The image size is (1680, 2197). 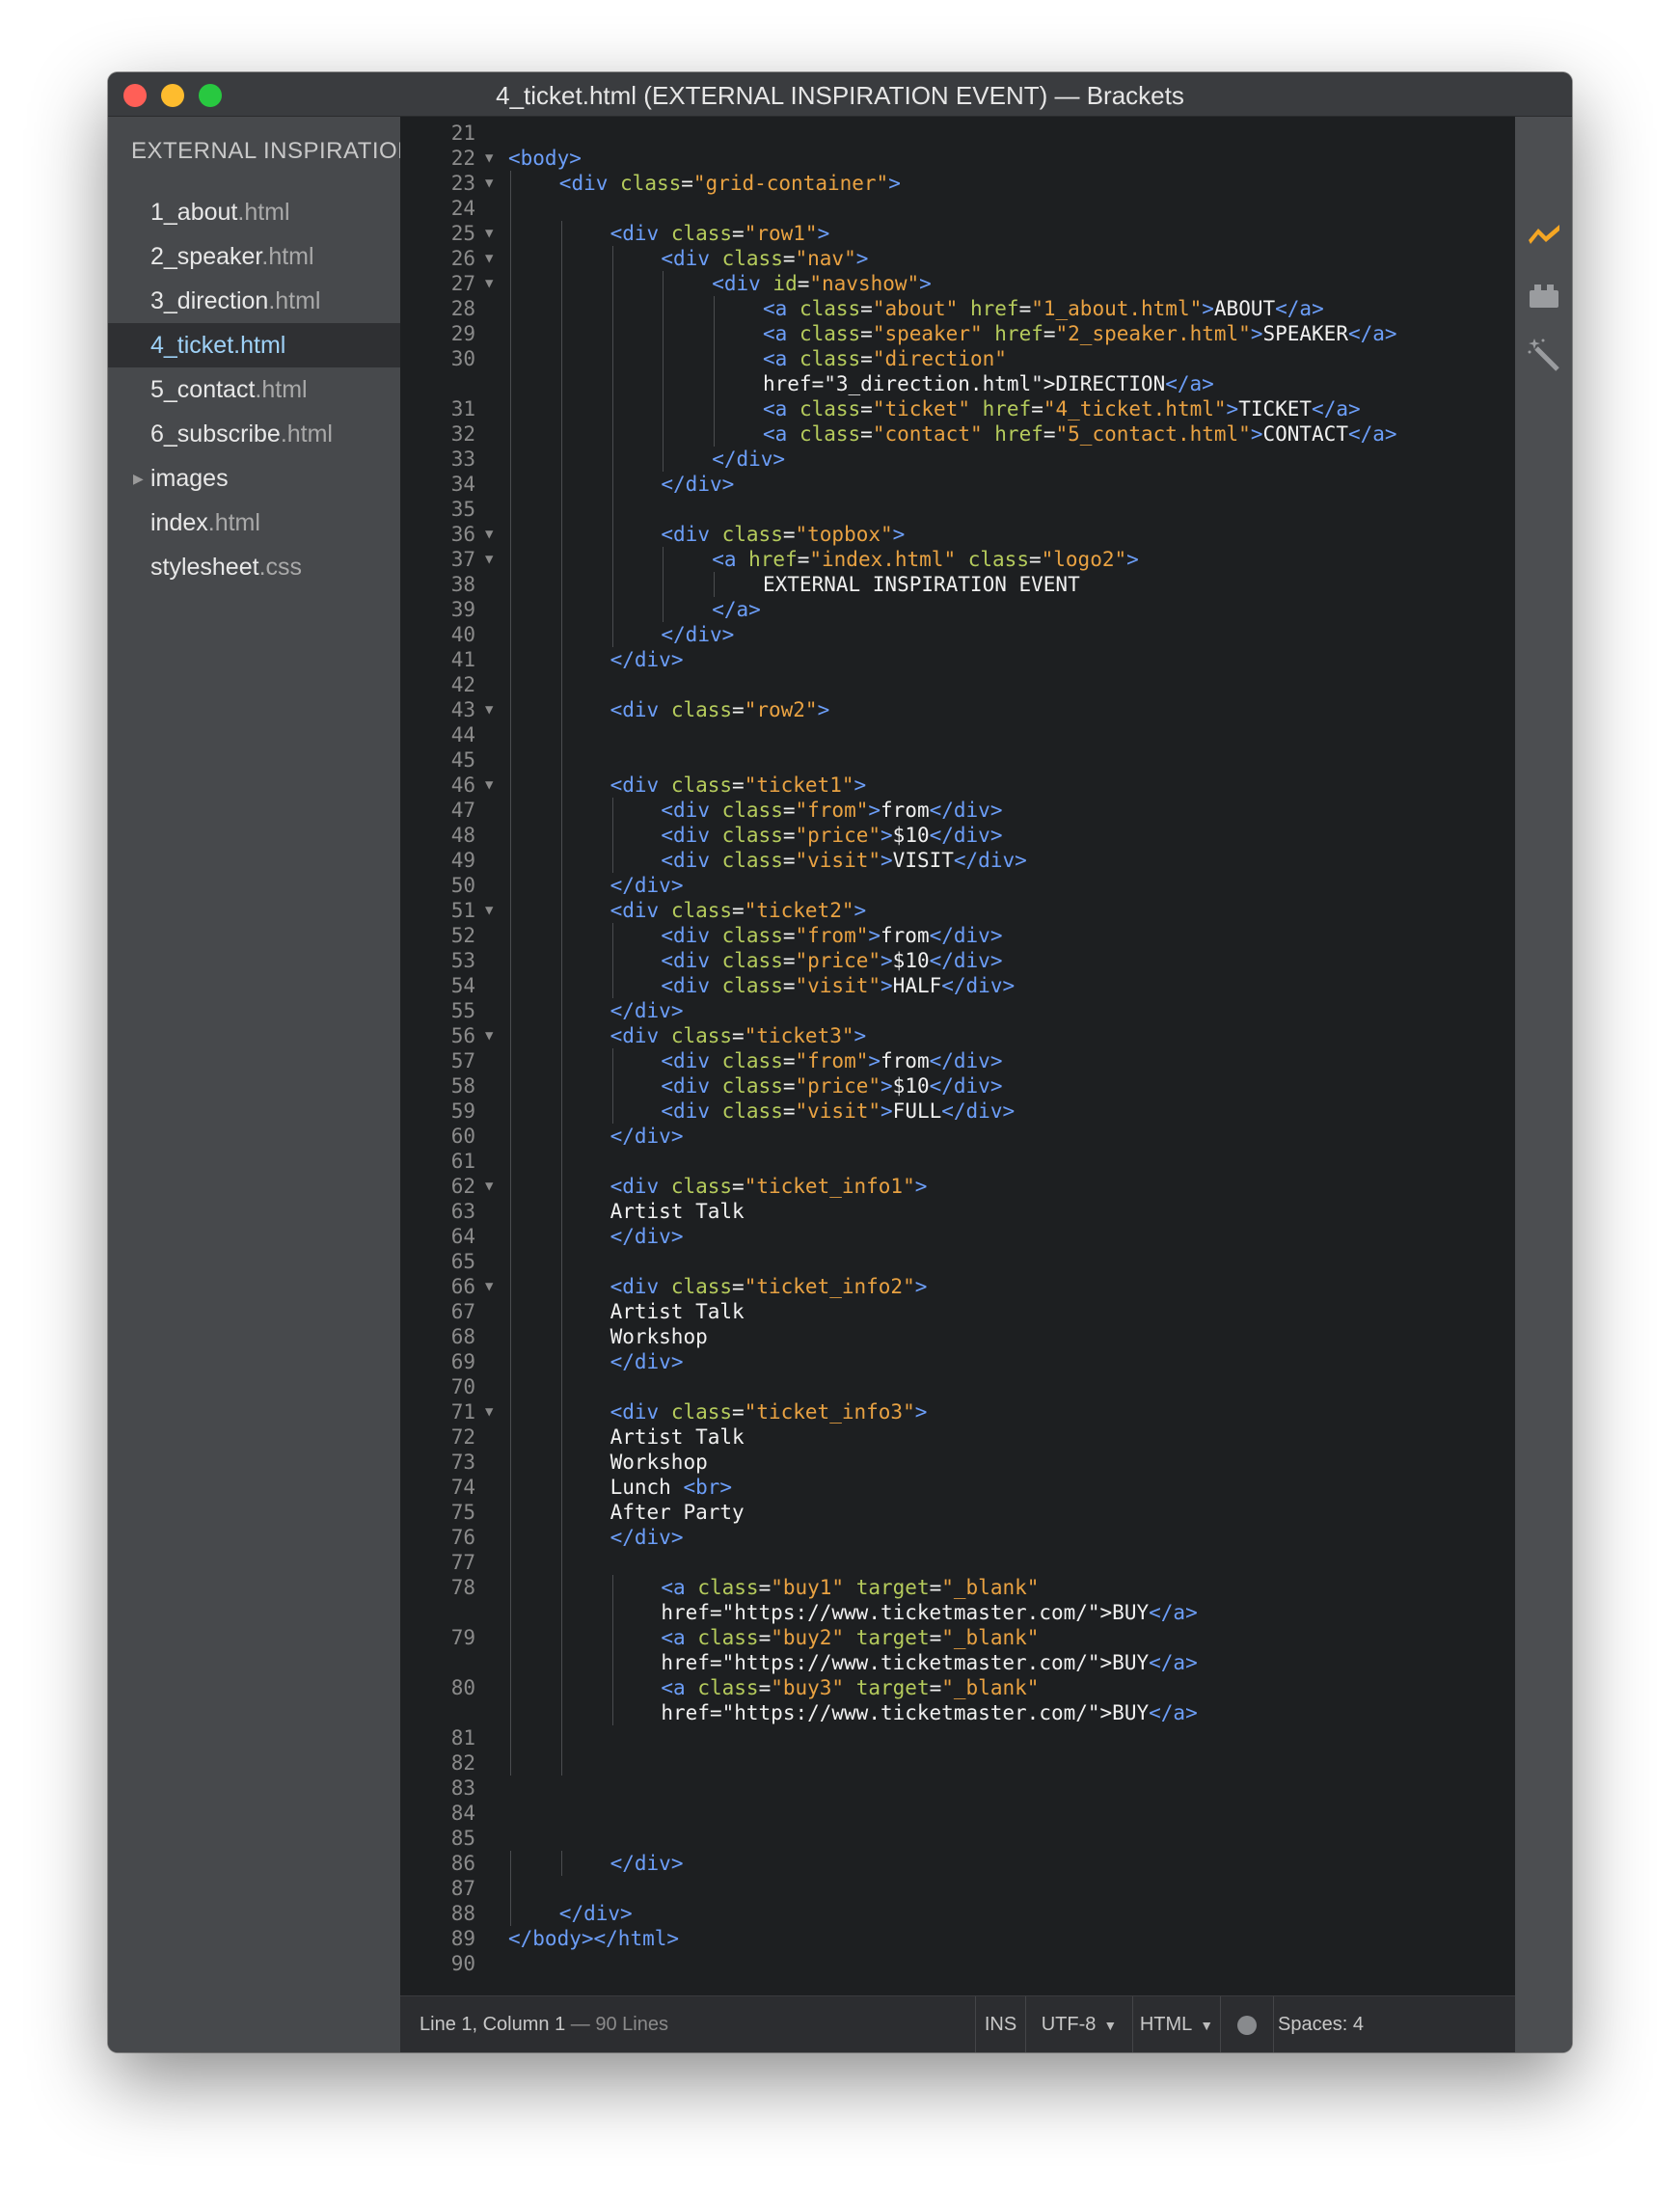 What do you see at coordinates (254, 523) in the screenshot?
I see `file-item: index.html` at bounding box center [254, 523].